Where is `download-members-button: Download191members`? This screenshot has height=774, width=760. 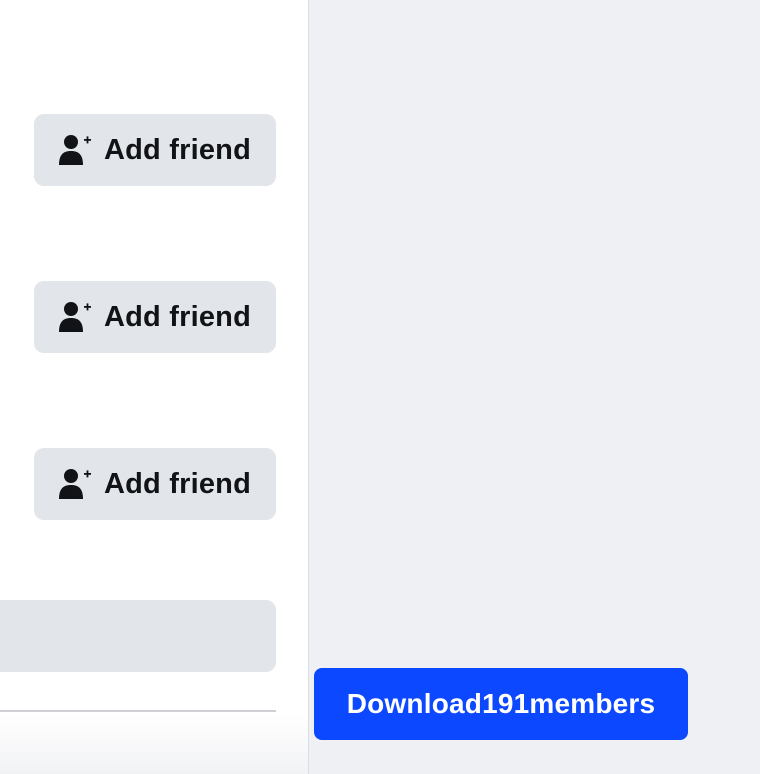
download-members-button: Download191members is located at coordinates (501, 704).